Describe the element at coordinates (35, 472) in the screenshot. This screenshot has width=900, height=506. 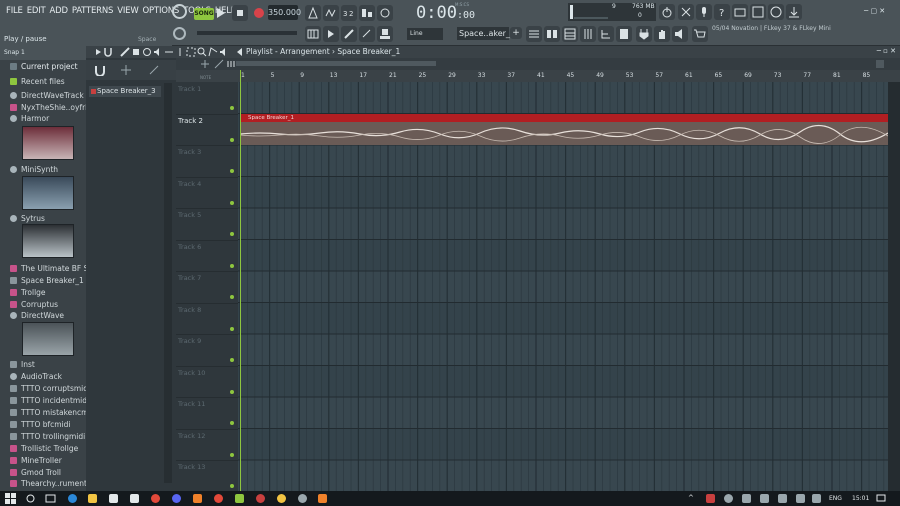
I see `browser-item: Gmod Troll` at that location.